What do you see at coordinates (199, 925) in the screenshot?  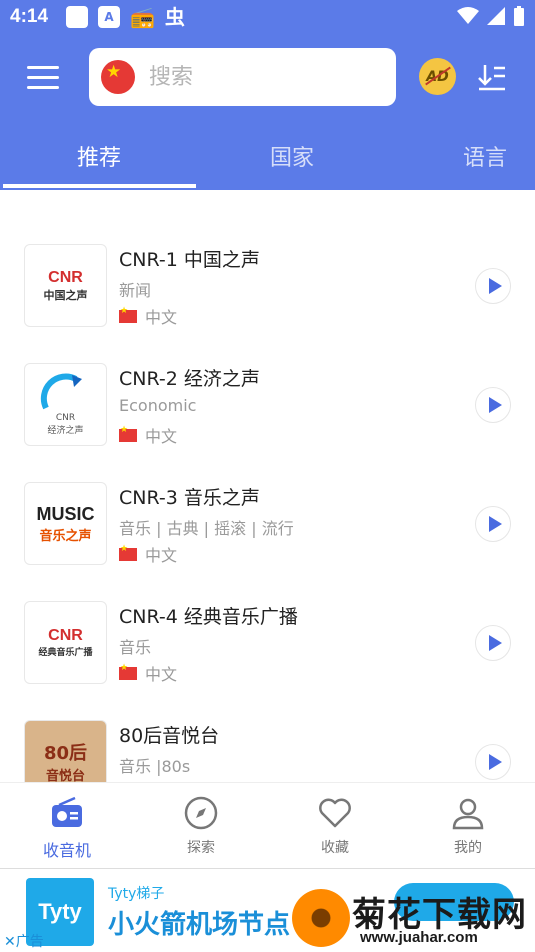 I see `ad-headline: 小火箭机场节点` at bounding box center [199, 925].